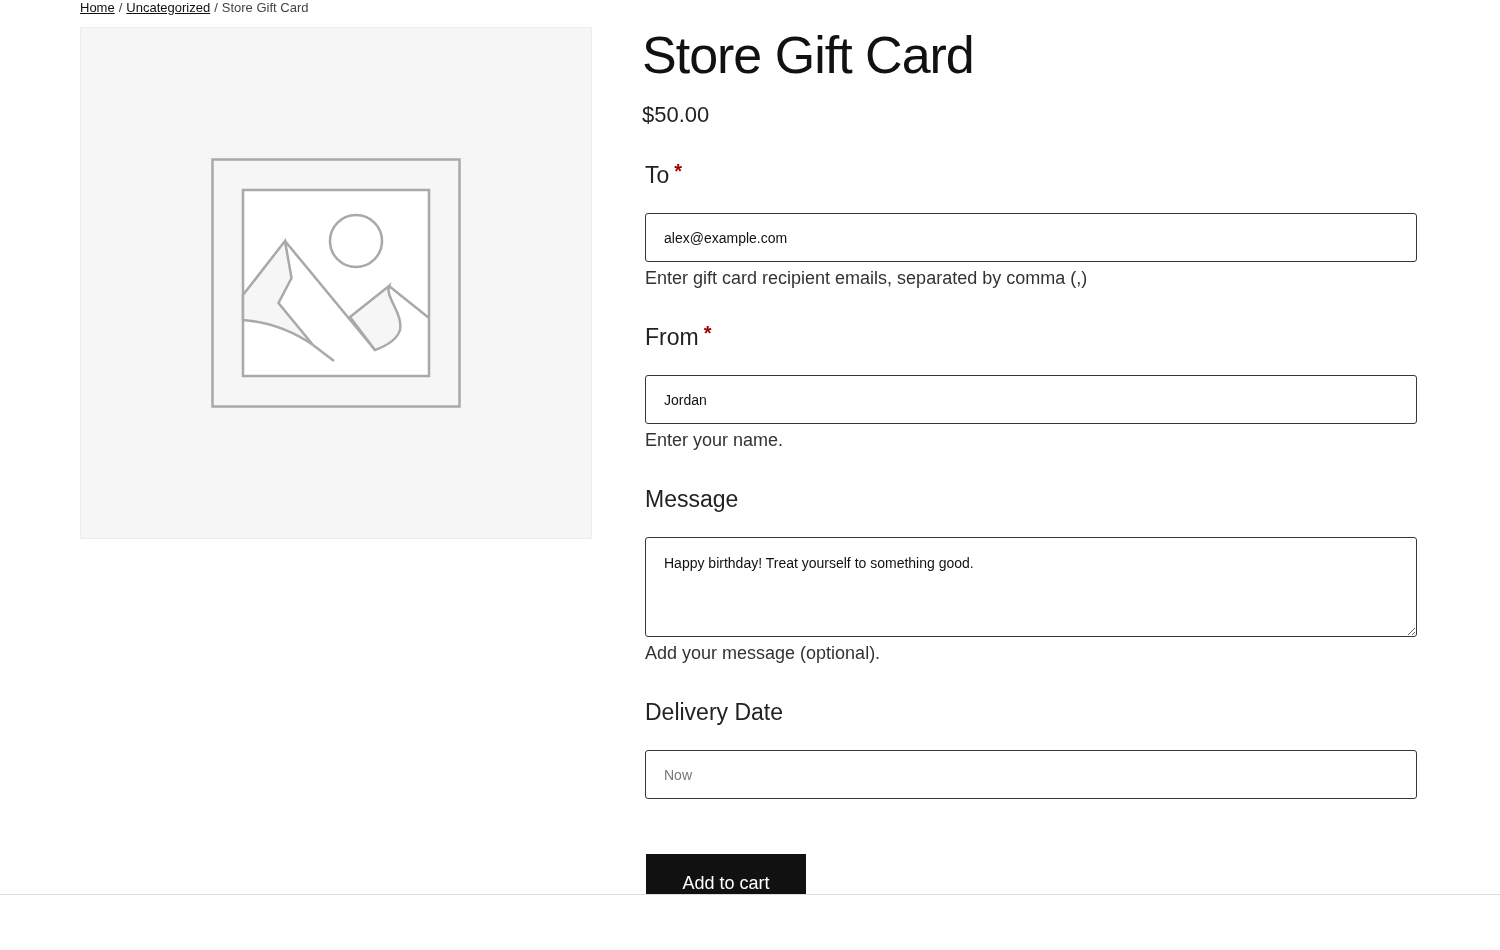  I want to click on add-to-cart-button: Add to cart, so click(726, 874).